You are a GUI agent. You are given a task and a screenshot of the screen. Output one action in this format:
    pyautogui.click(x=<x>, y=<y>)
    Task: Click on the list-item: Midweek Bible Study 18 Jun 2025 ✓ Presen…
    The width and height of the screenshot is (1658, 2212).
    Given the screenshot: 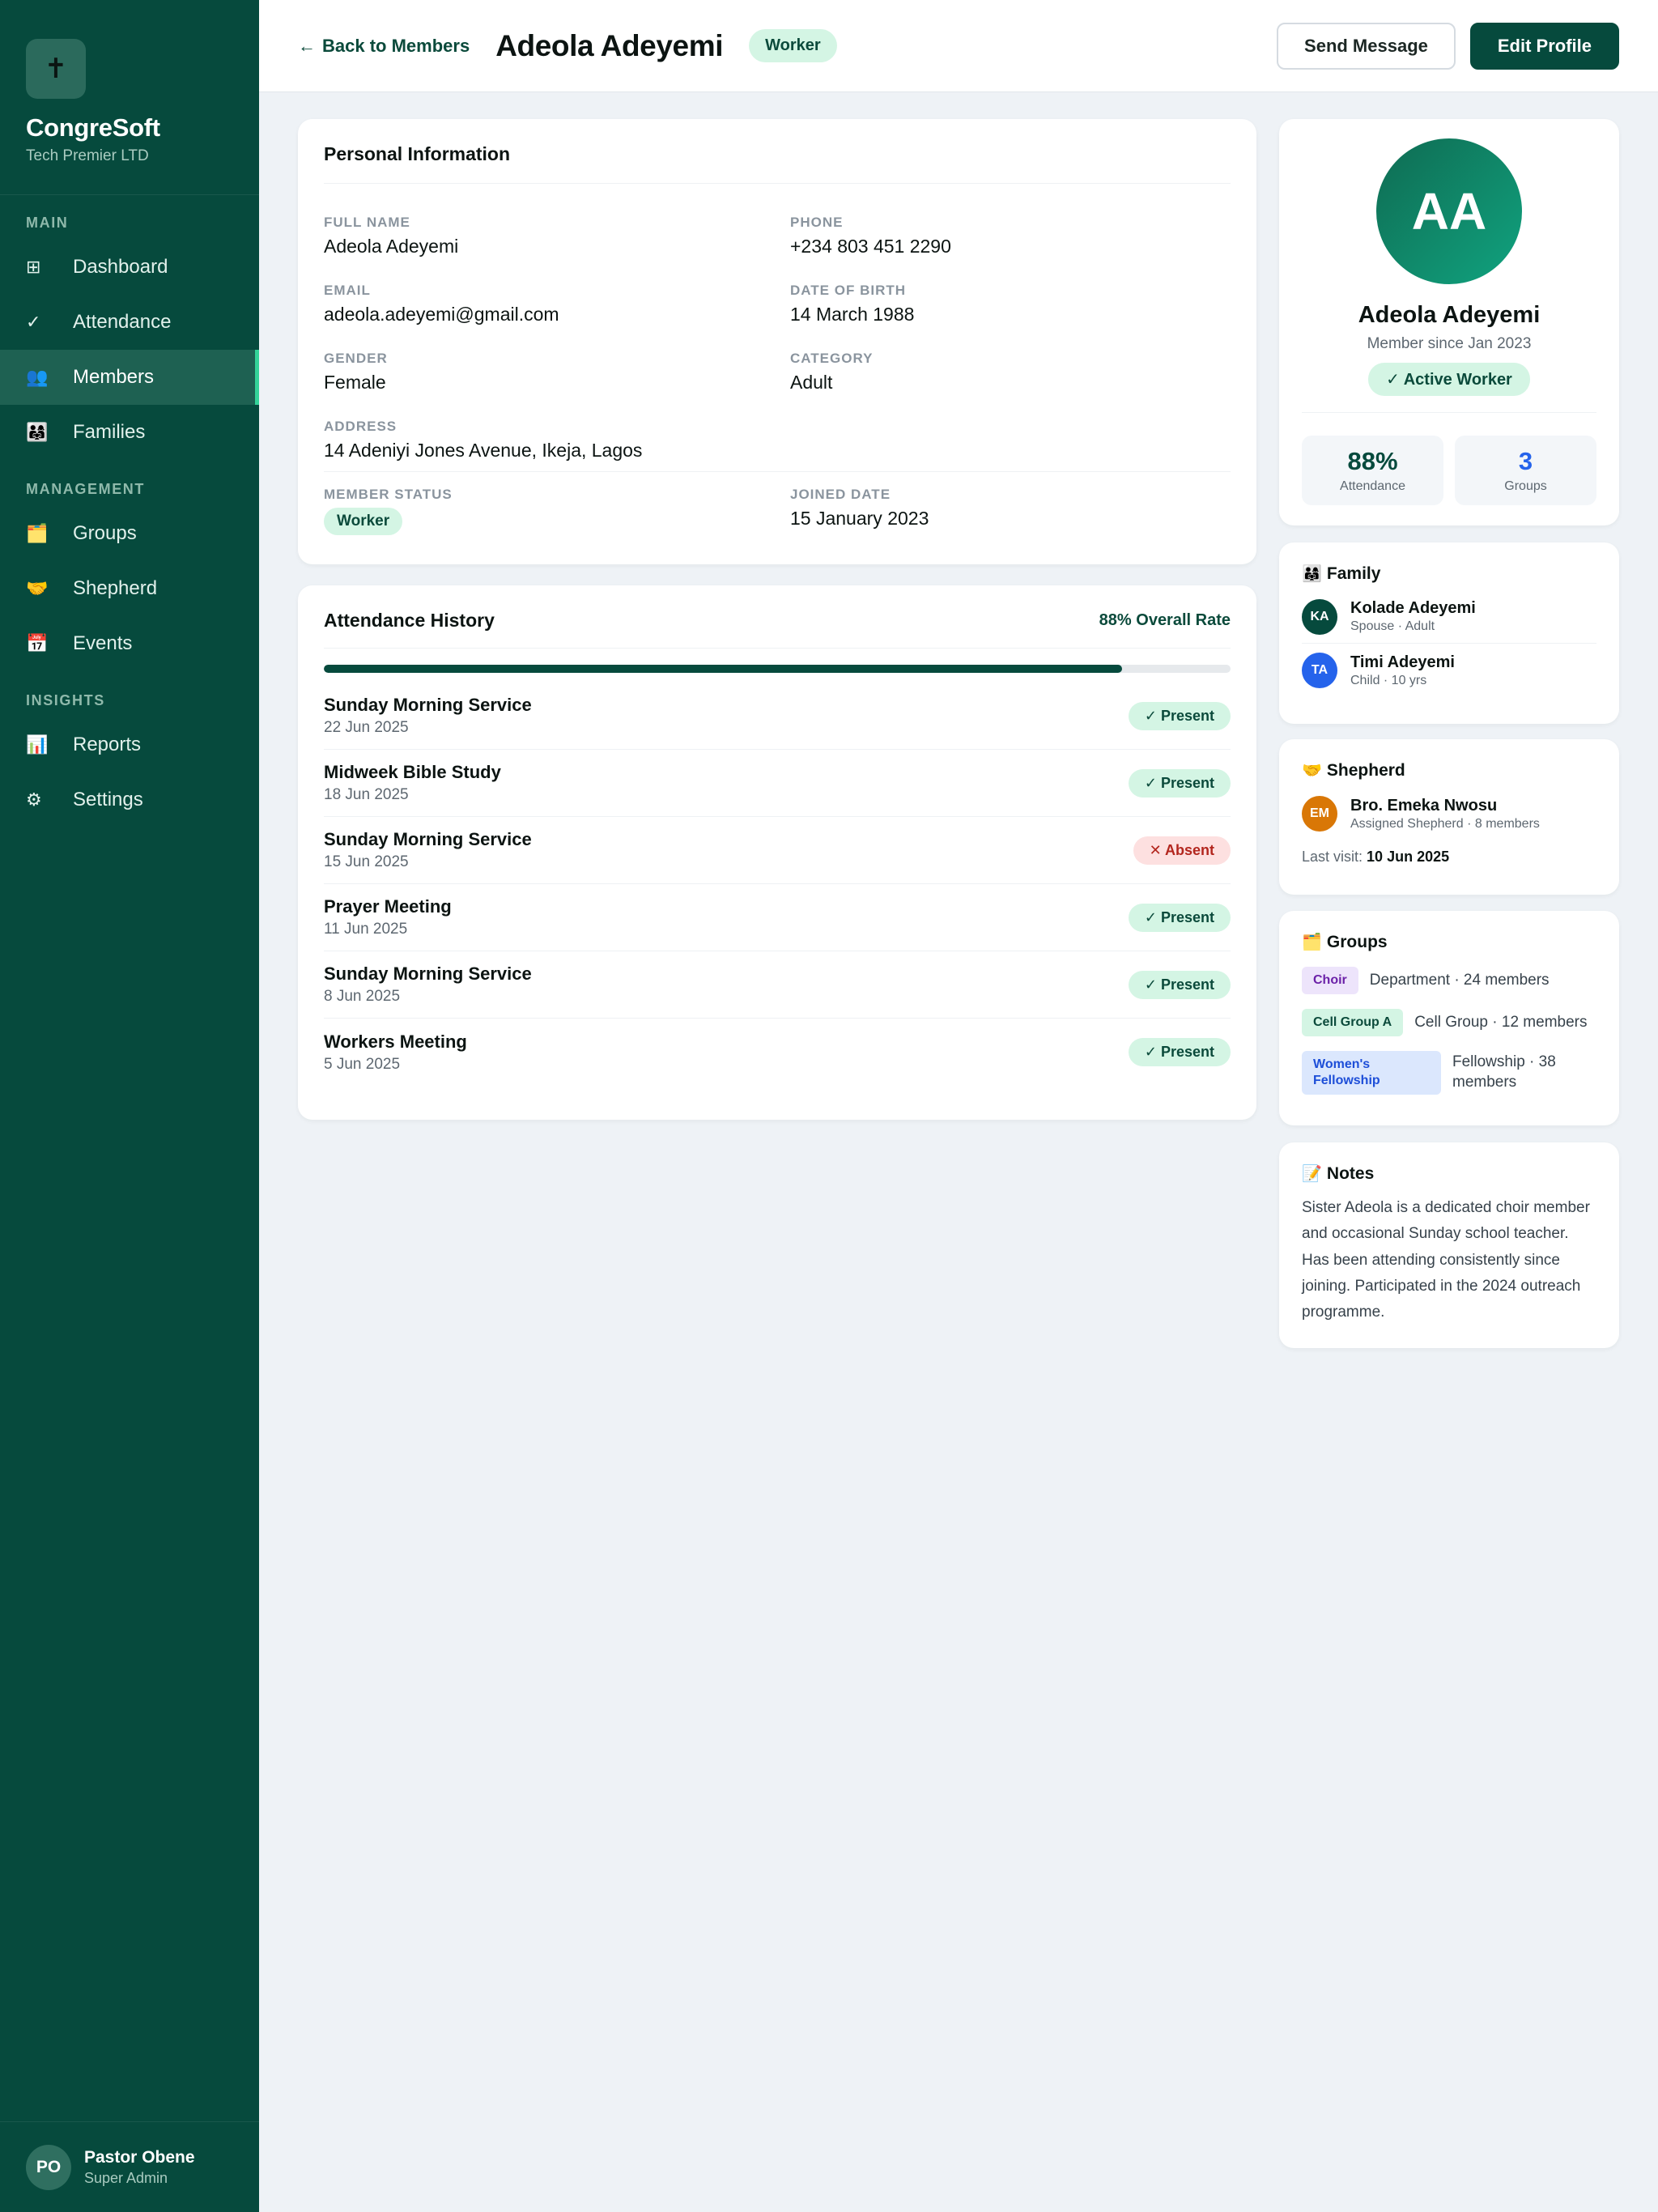 What is the action you would take?
    pyautogui.click(x=777, y=783)
    